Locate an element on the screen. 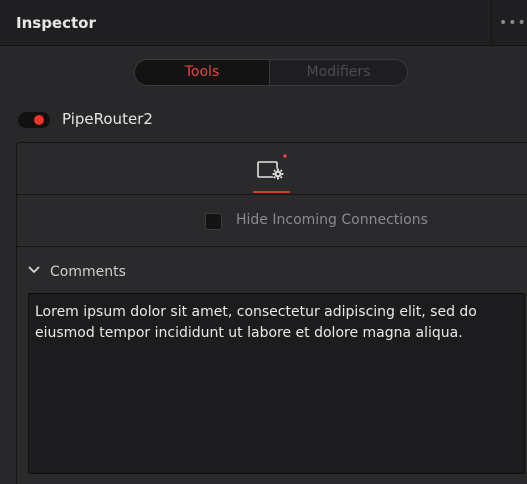  more-dots-icon: ••• is located at coordinates (513, 23).